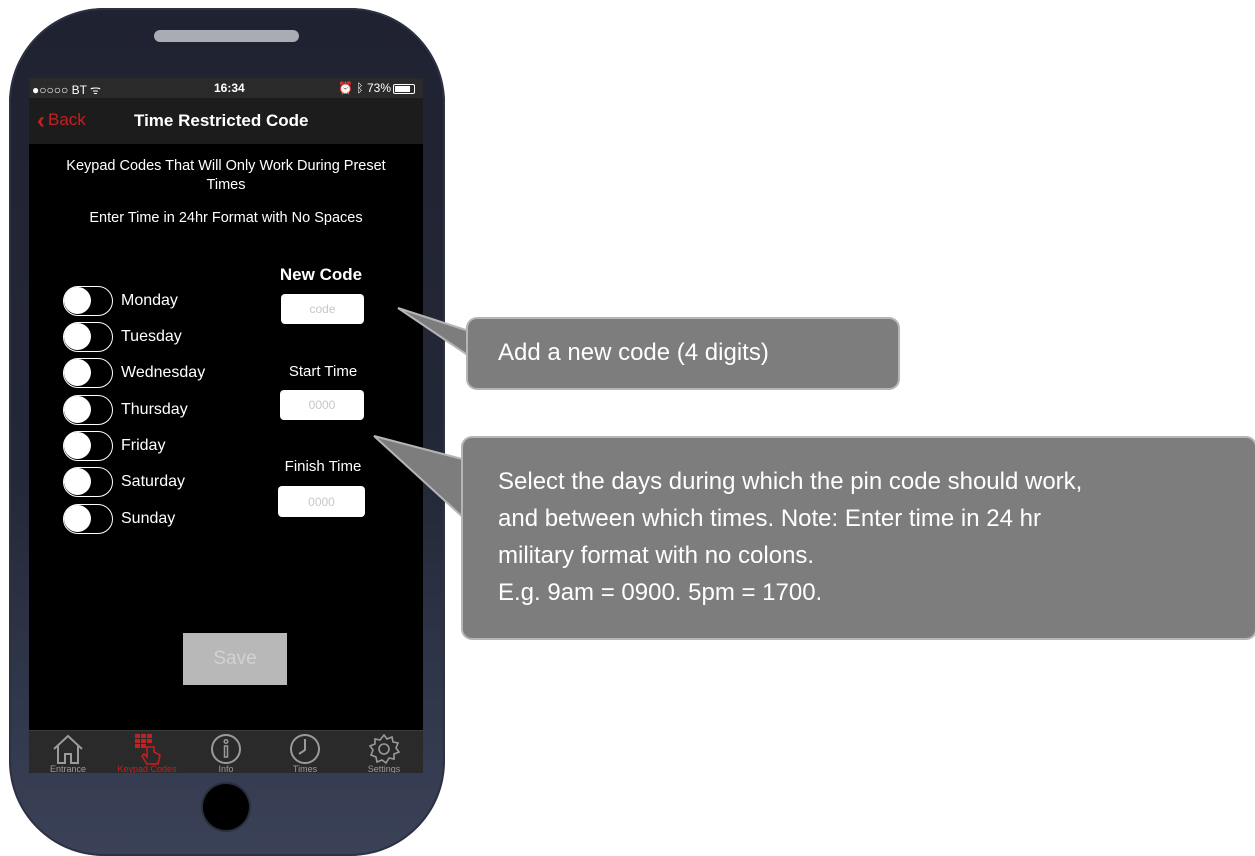 The width and height of the screenshot is (1255, 856). Describe the element at coordinates (435, 333) in the screenshot. I see `pointer-add-code` at that location.